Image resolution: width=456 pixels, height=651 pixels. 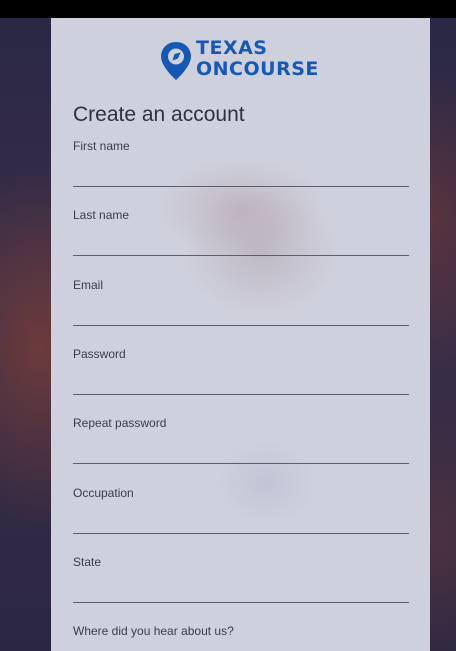 I want to click on referral-source-field: Where did you hear about us?, so click(x=241, y=637).